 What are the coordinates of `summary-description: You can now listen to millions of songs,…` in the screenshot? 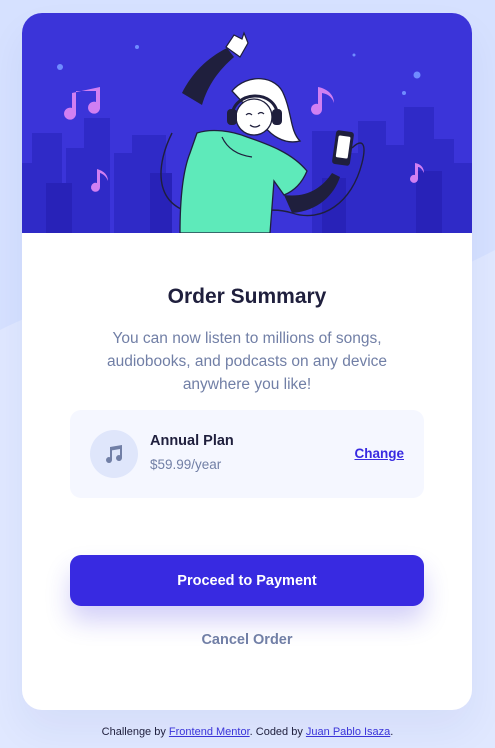 It's located at (247, 361).